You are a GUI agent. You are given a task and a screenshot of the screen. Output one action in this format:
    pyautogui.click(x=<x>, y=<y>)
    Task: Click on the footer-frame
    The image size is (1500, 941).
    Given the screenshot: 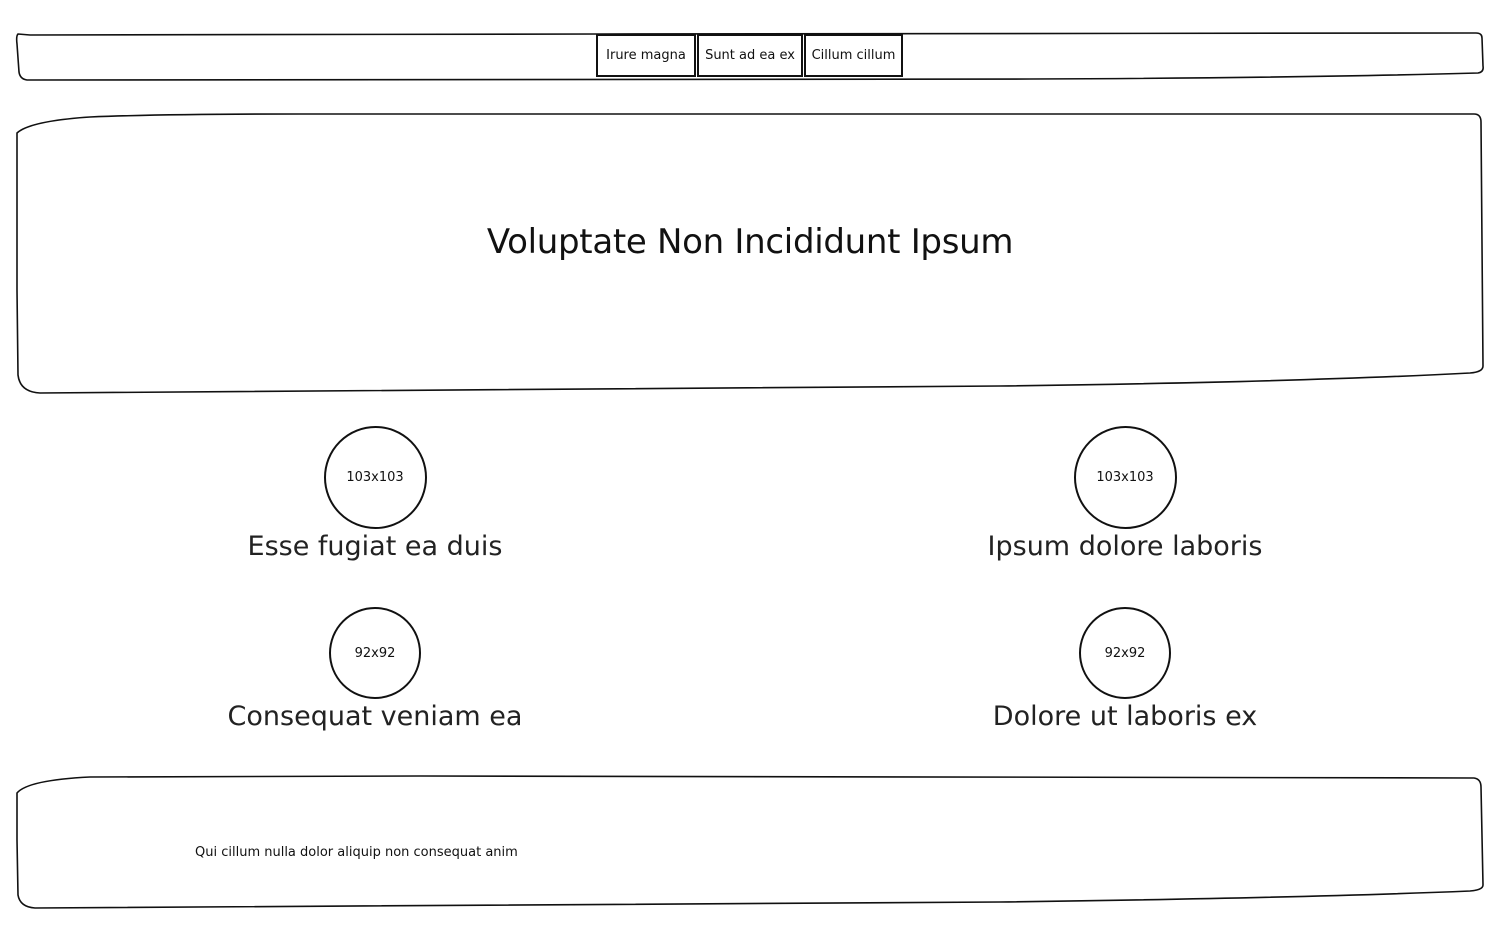 What is the action you would take?
    pyautogui.click(x=750, y=842)
    